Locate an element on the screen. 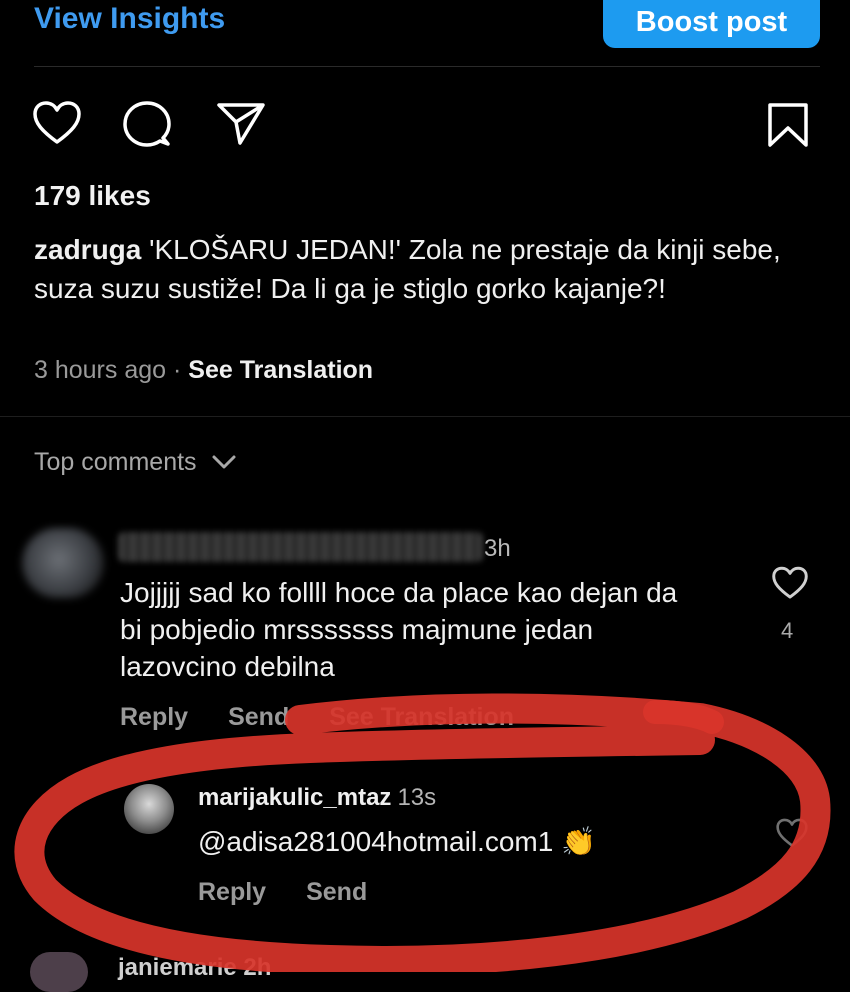 The width and height of the screenshot is (850, 992). post-meta: 3 hours ago · See Translation is located at coordinates (203, 370).